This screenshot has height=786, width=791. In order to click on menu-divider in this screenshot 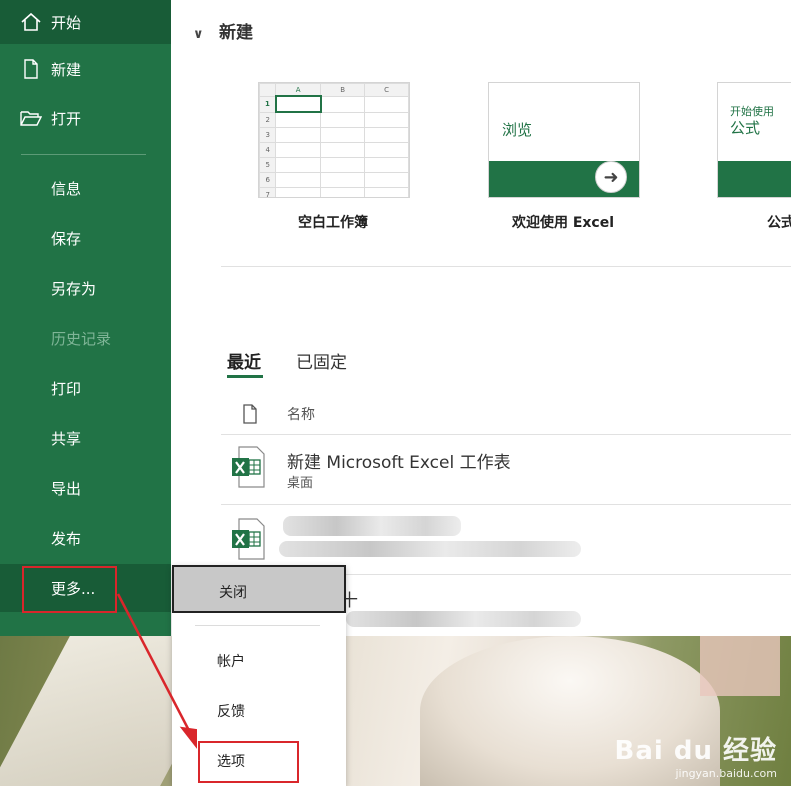, I will do `click(257, 625)`.